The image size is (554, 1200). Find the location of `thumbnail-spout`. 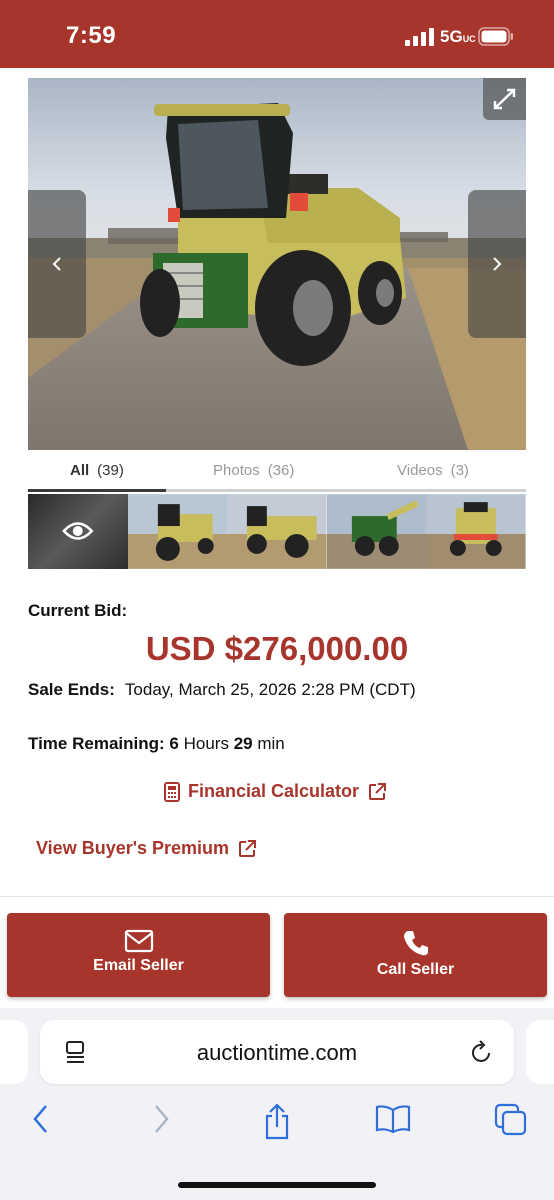

thumbnail-spout is located at coordinates (376, 531).